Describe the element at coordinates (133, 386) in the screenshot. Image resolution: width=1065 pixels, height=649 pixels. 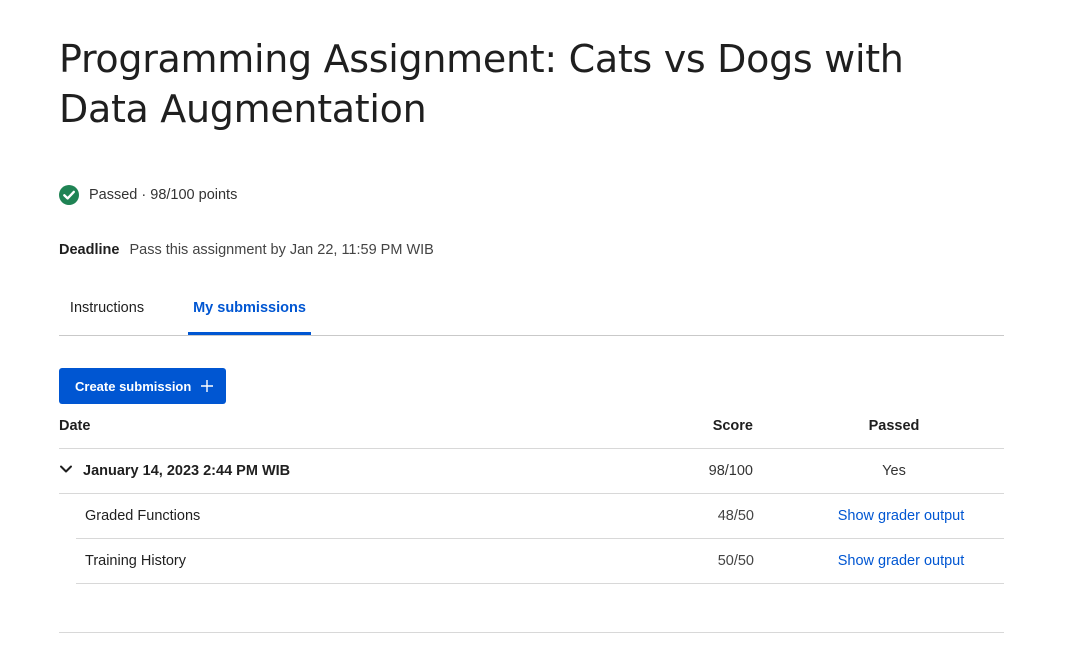
I see `create-submission-label: Create submission` at that location.